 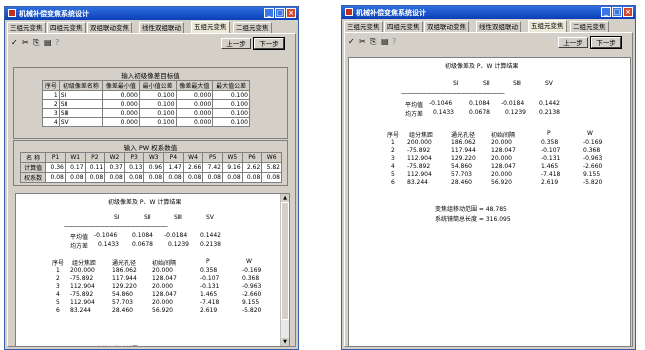 I want to click on col-header: W6, so click(x=271, y=157).